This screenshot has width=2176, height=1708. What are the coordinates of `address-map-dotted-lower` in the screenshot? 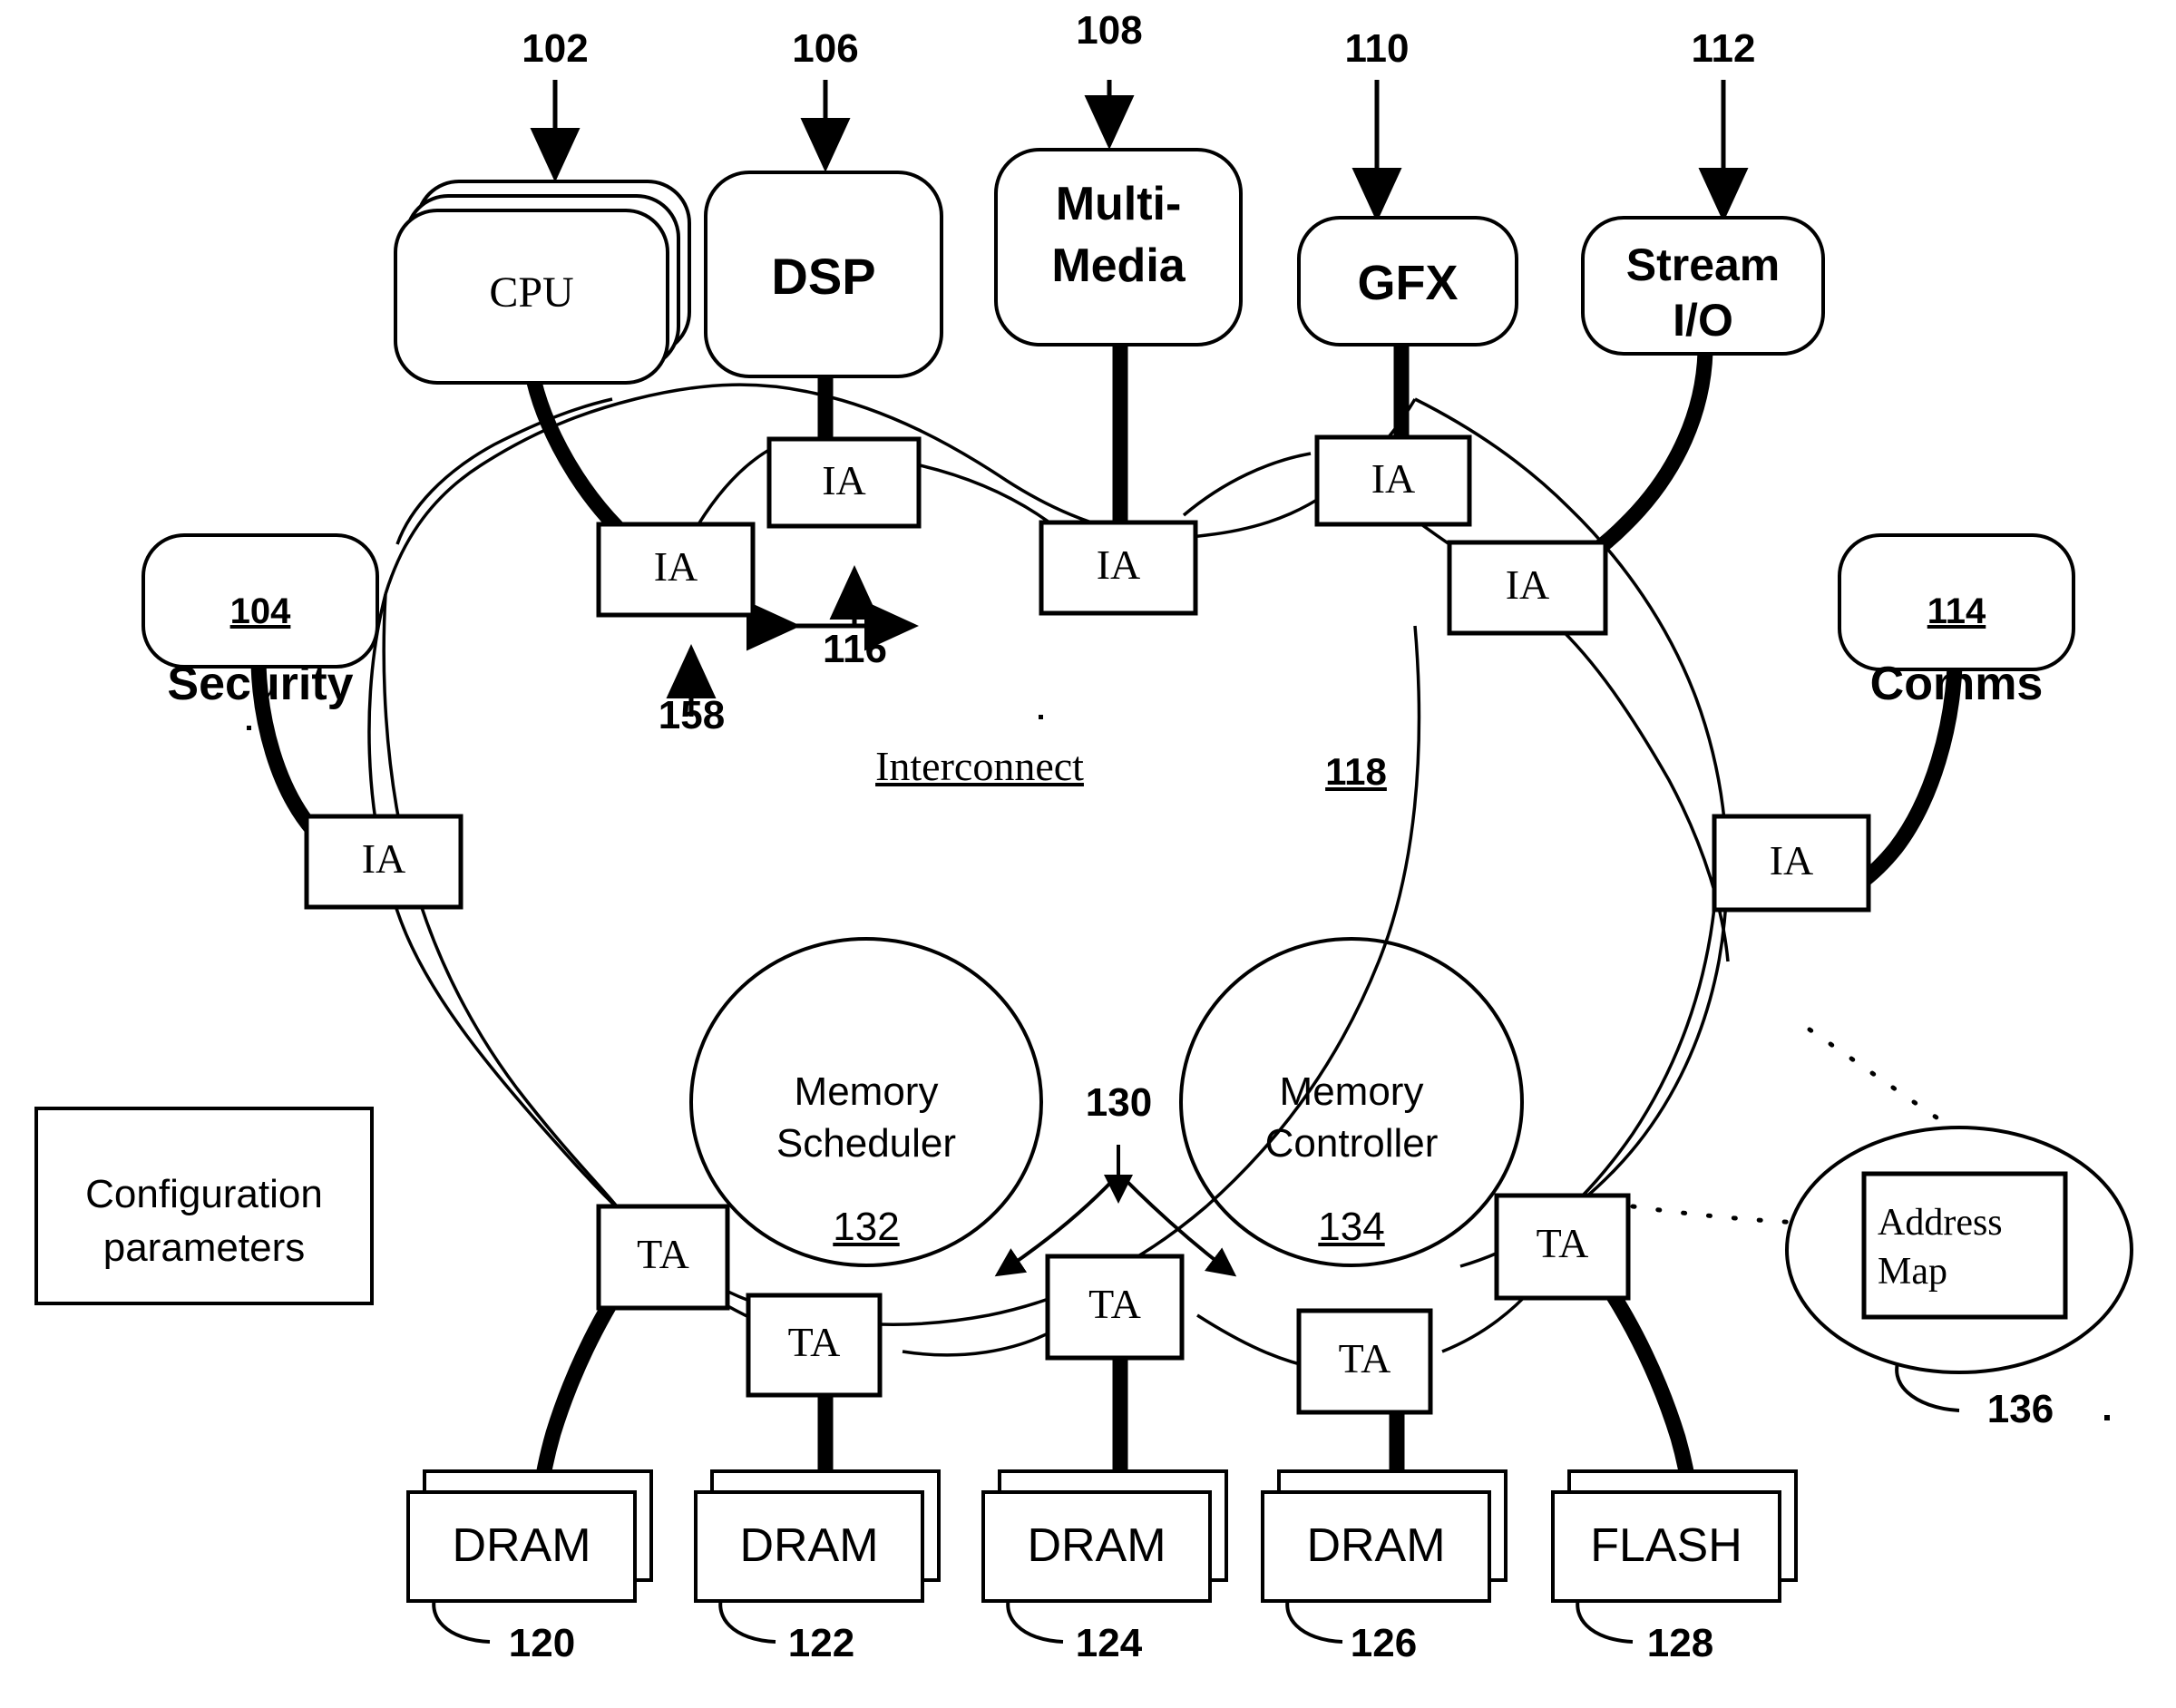 It's located at (1716, 1215).